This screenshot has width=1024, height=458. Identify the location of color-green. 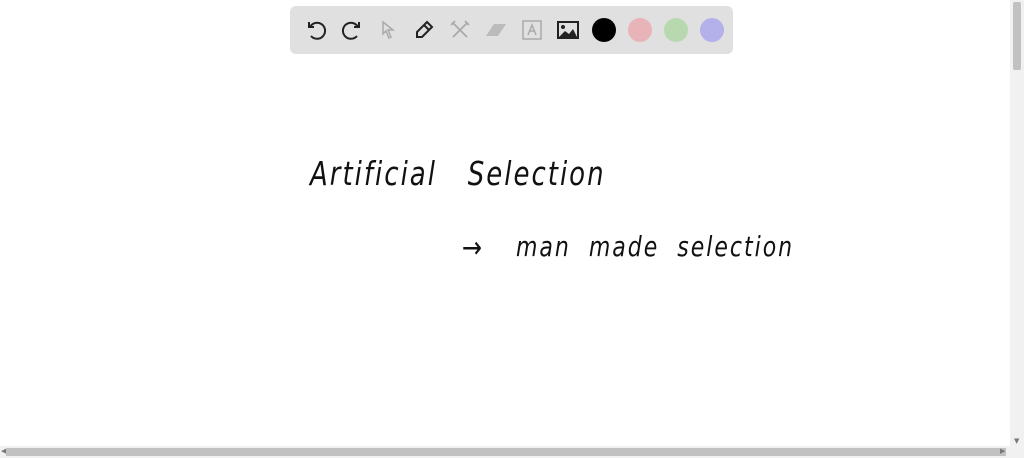
(676, 30).